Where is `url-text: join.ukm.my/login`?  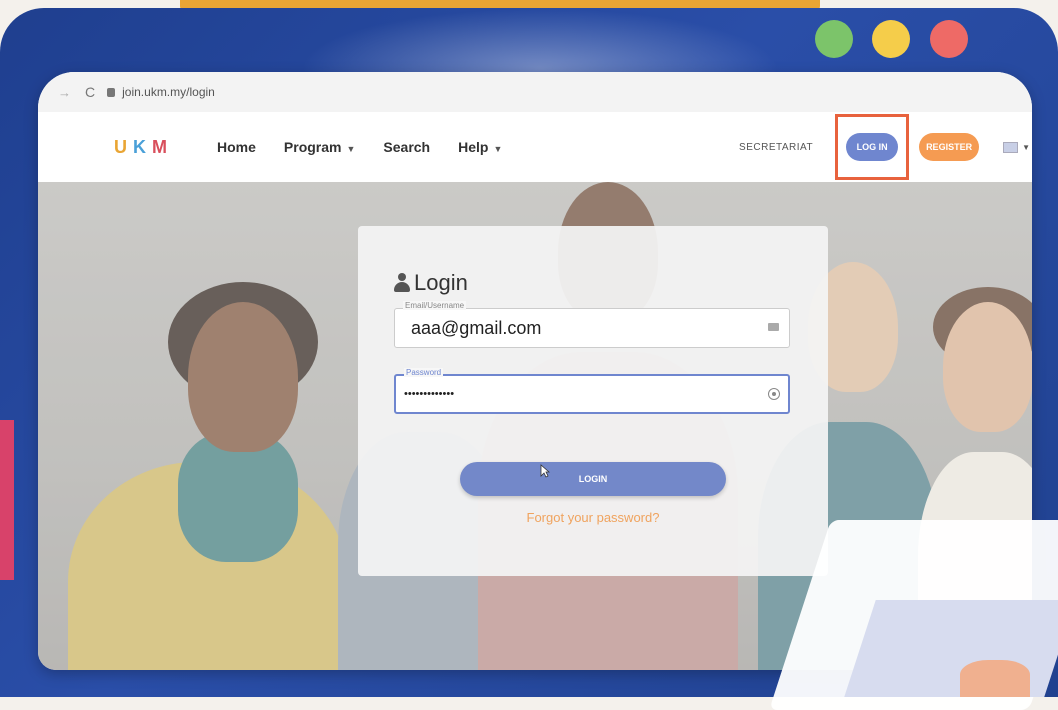 url-text: join.ukm.my/login is located at coordinates (168, 92).